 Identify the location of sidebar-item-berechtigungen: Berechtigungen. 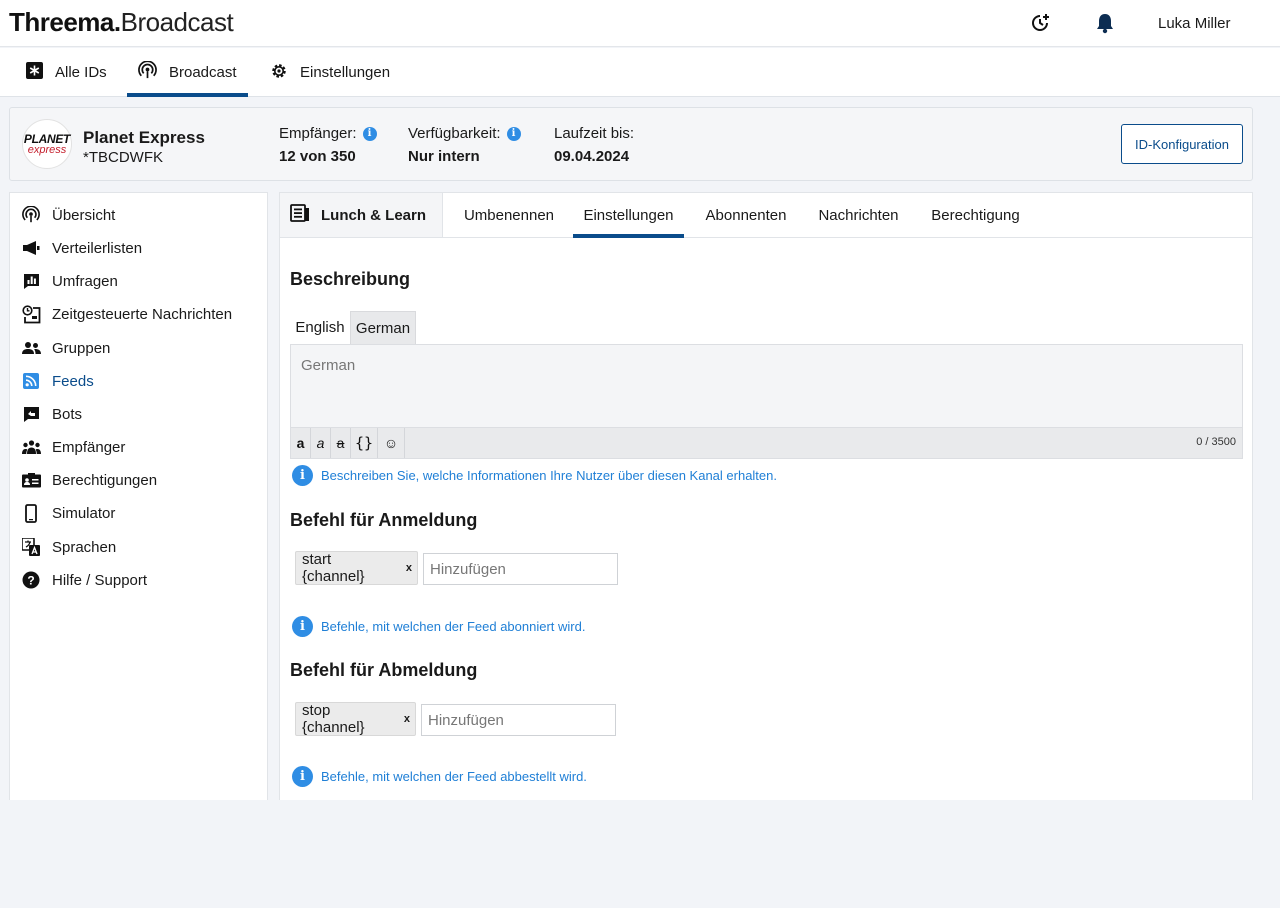
(89, 480).